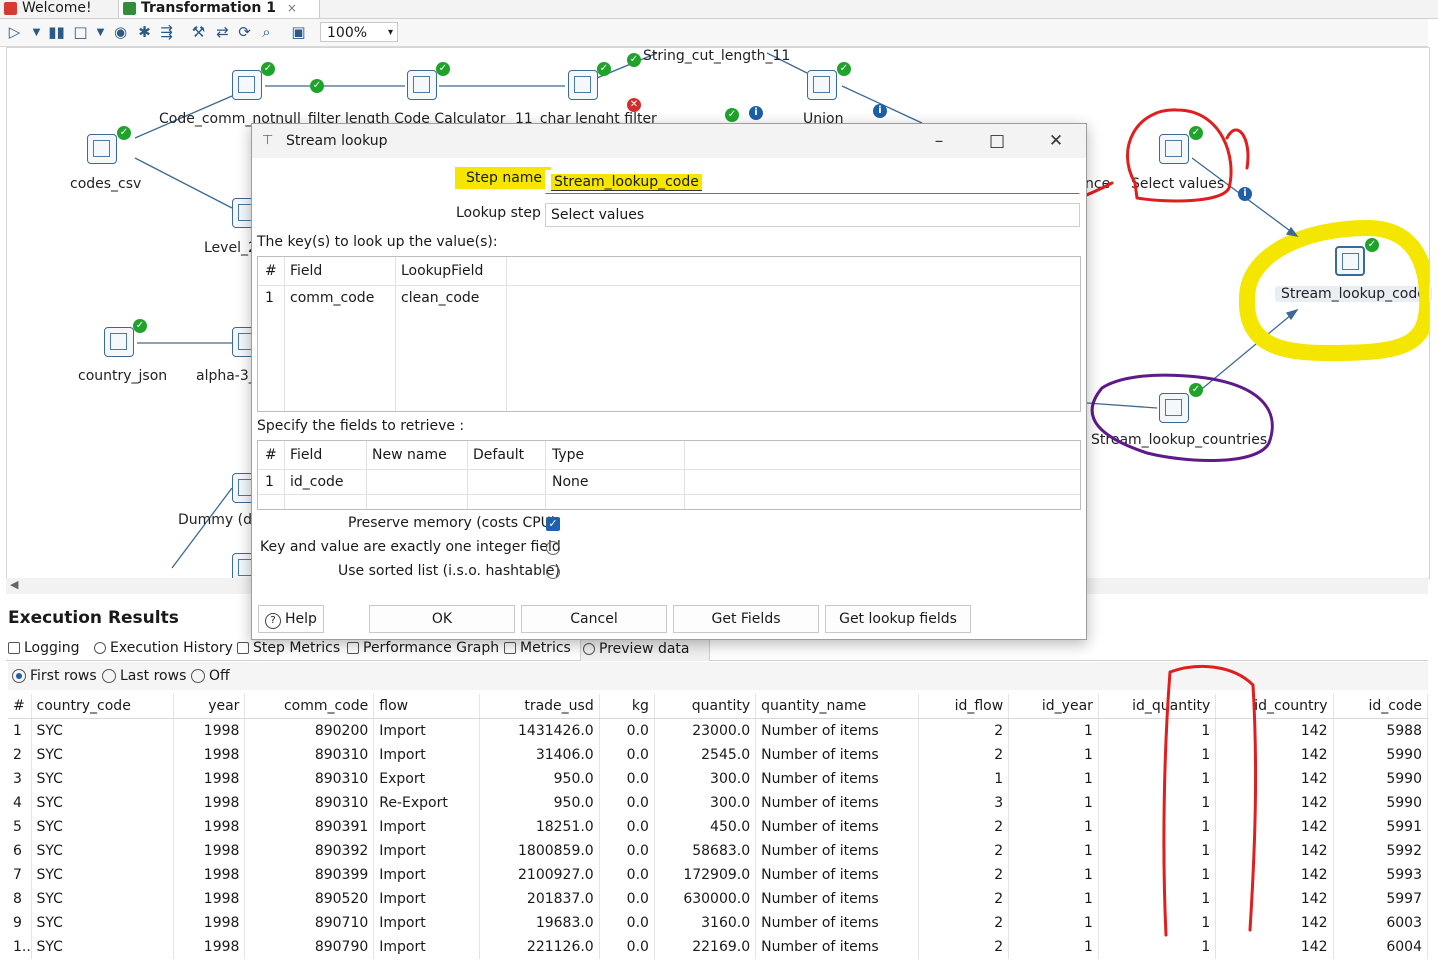 The image size is (1438, 965). I want to click on close-tab-icon: ×, so click(292, 8).